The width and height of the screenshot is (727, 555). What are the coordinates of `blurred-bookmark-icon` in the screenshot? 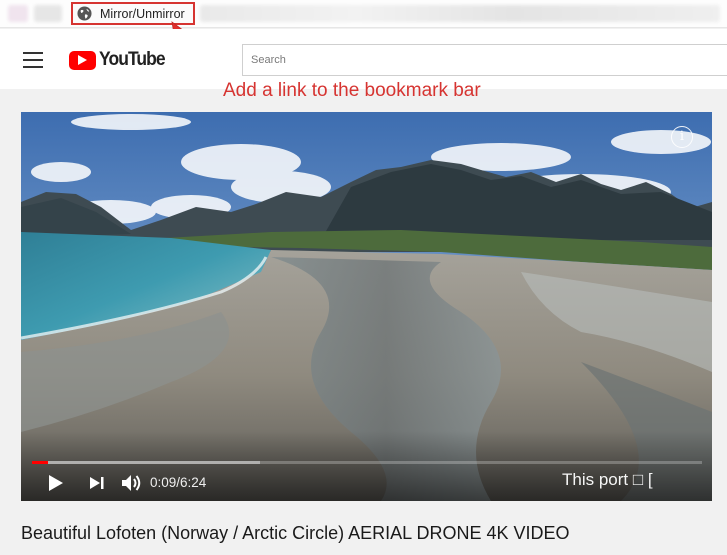 It's located at (18, 13).